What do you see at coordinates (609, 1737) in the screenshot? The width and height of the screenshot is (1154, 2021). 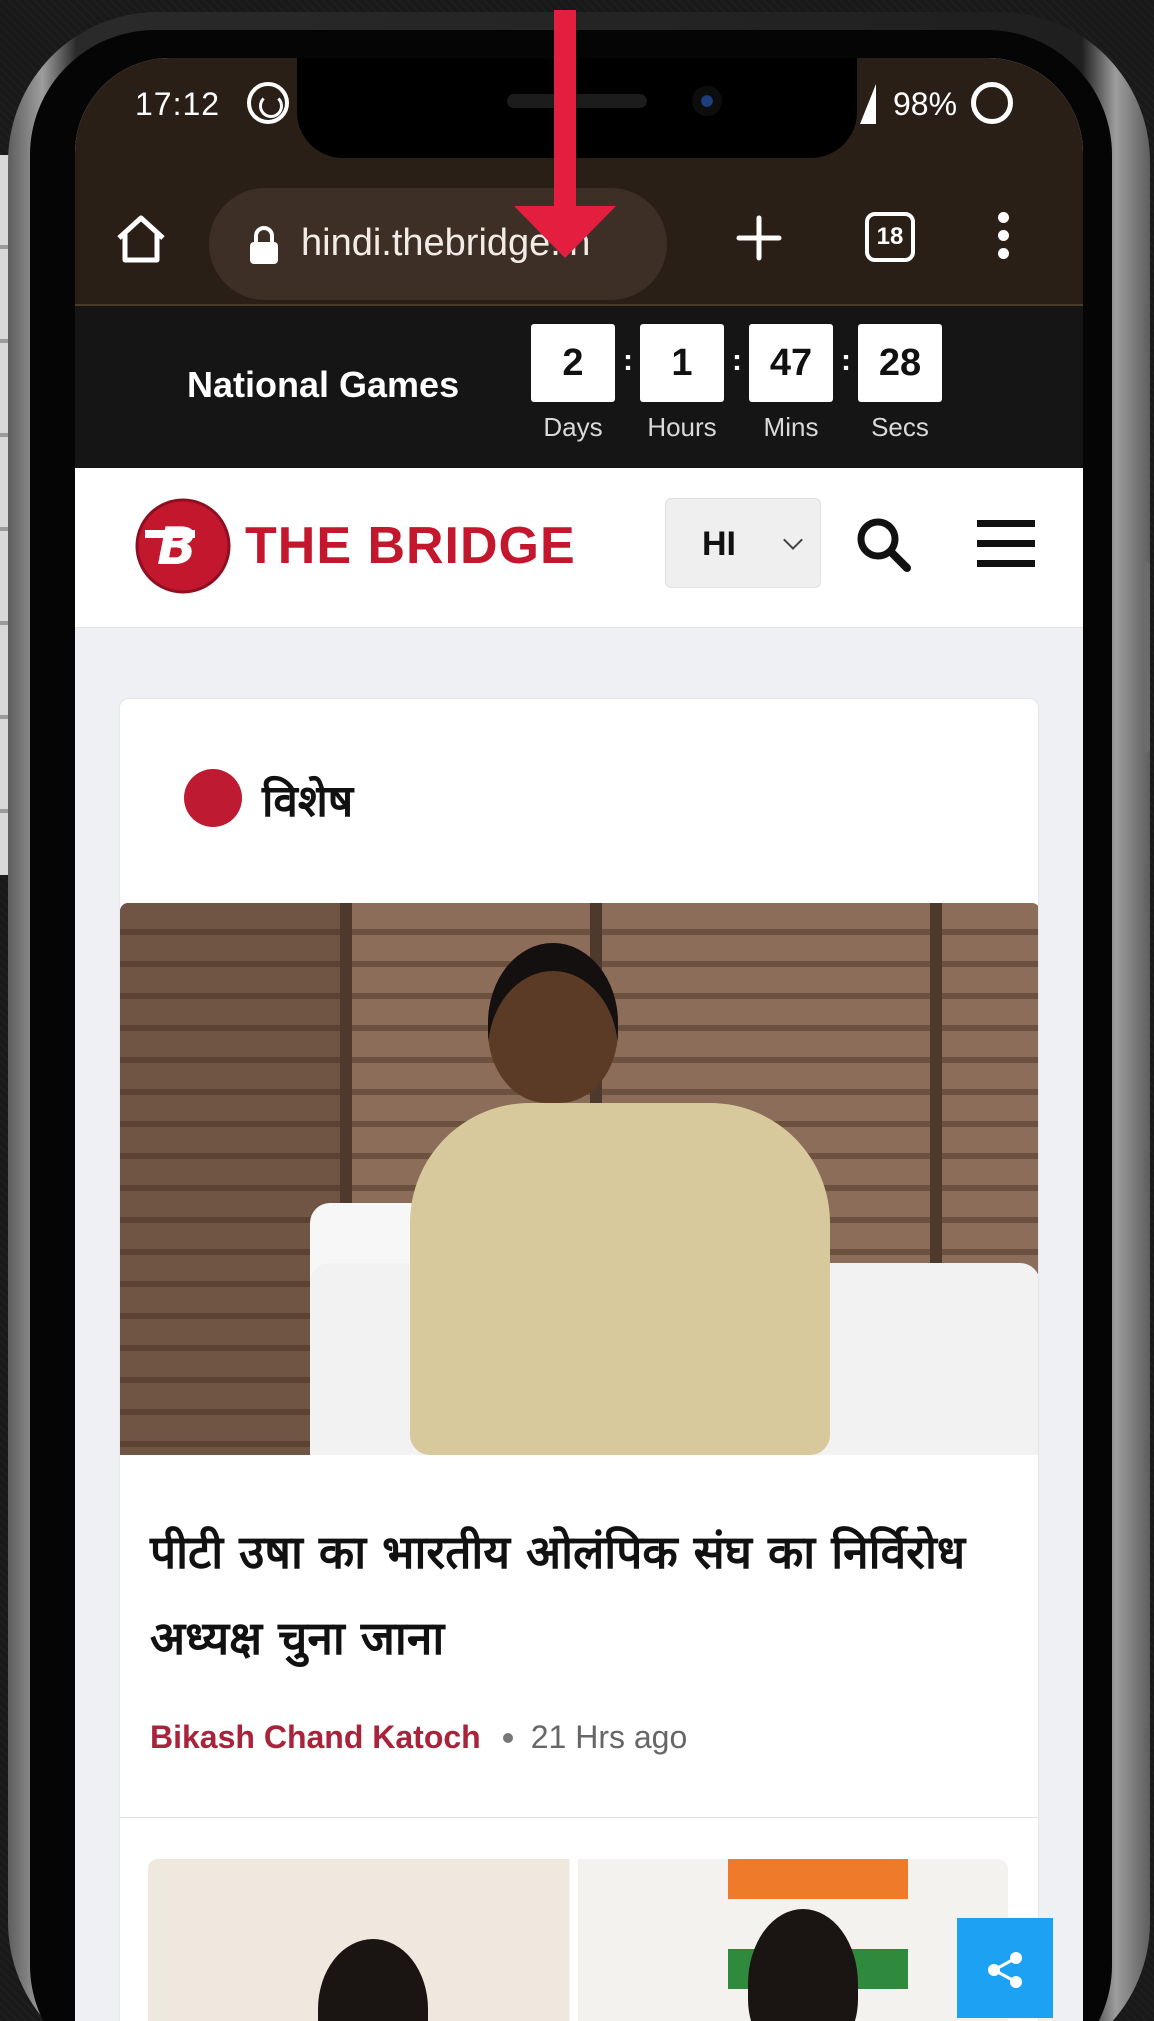 I see `article-time: 21 Hrs ago` at bounding box center [609, 1737].